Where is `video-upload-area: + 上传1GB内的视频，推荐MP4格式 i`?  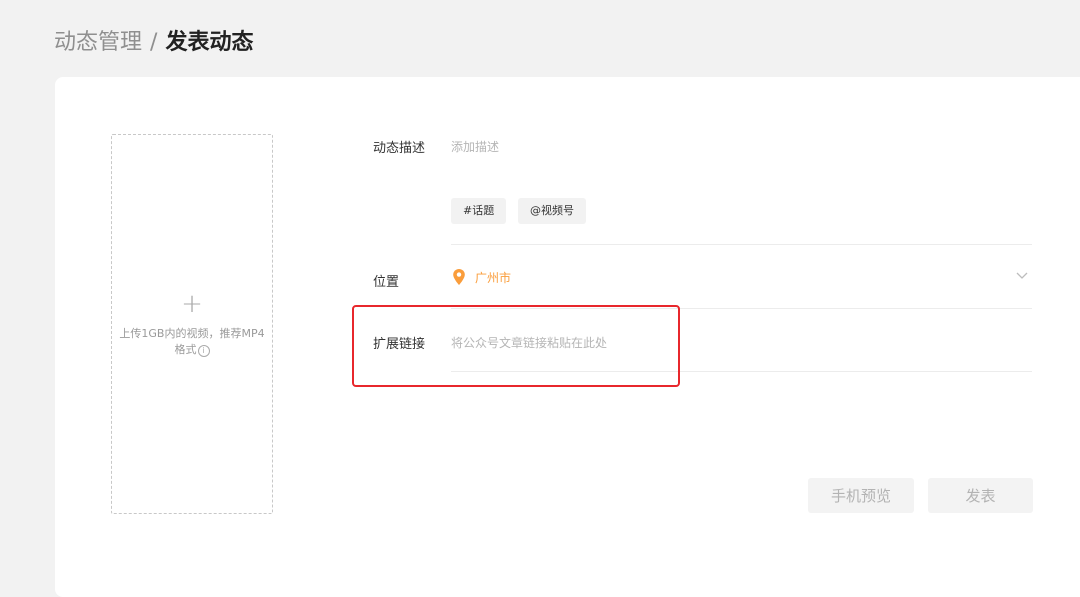 video-upload-area: + 上传1GB内的视频，推荐MP4格式 i is located at coordinates (192, 324).